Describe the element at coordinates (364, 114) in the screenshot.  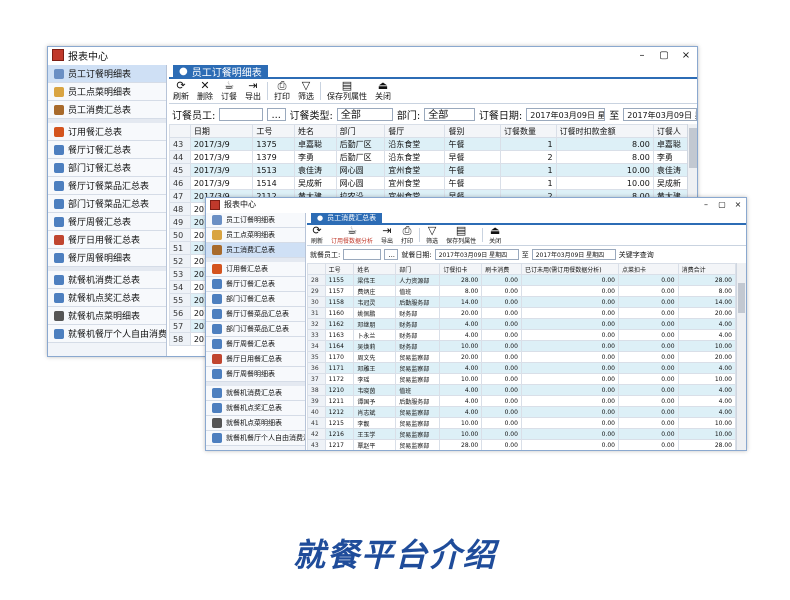
I see `type-select: 全部` at that location.